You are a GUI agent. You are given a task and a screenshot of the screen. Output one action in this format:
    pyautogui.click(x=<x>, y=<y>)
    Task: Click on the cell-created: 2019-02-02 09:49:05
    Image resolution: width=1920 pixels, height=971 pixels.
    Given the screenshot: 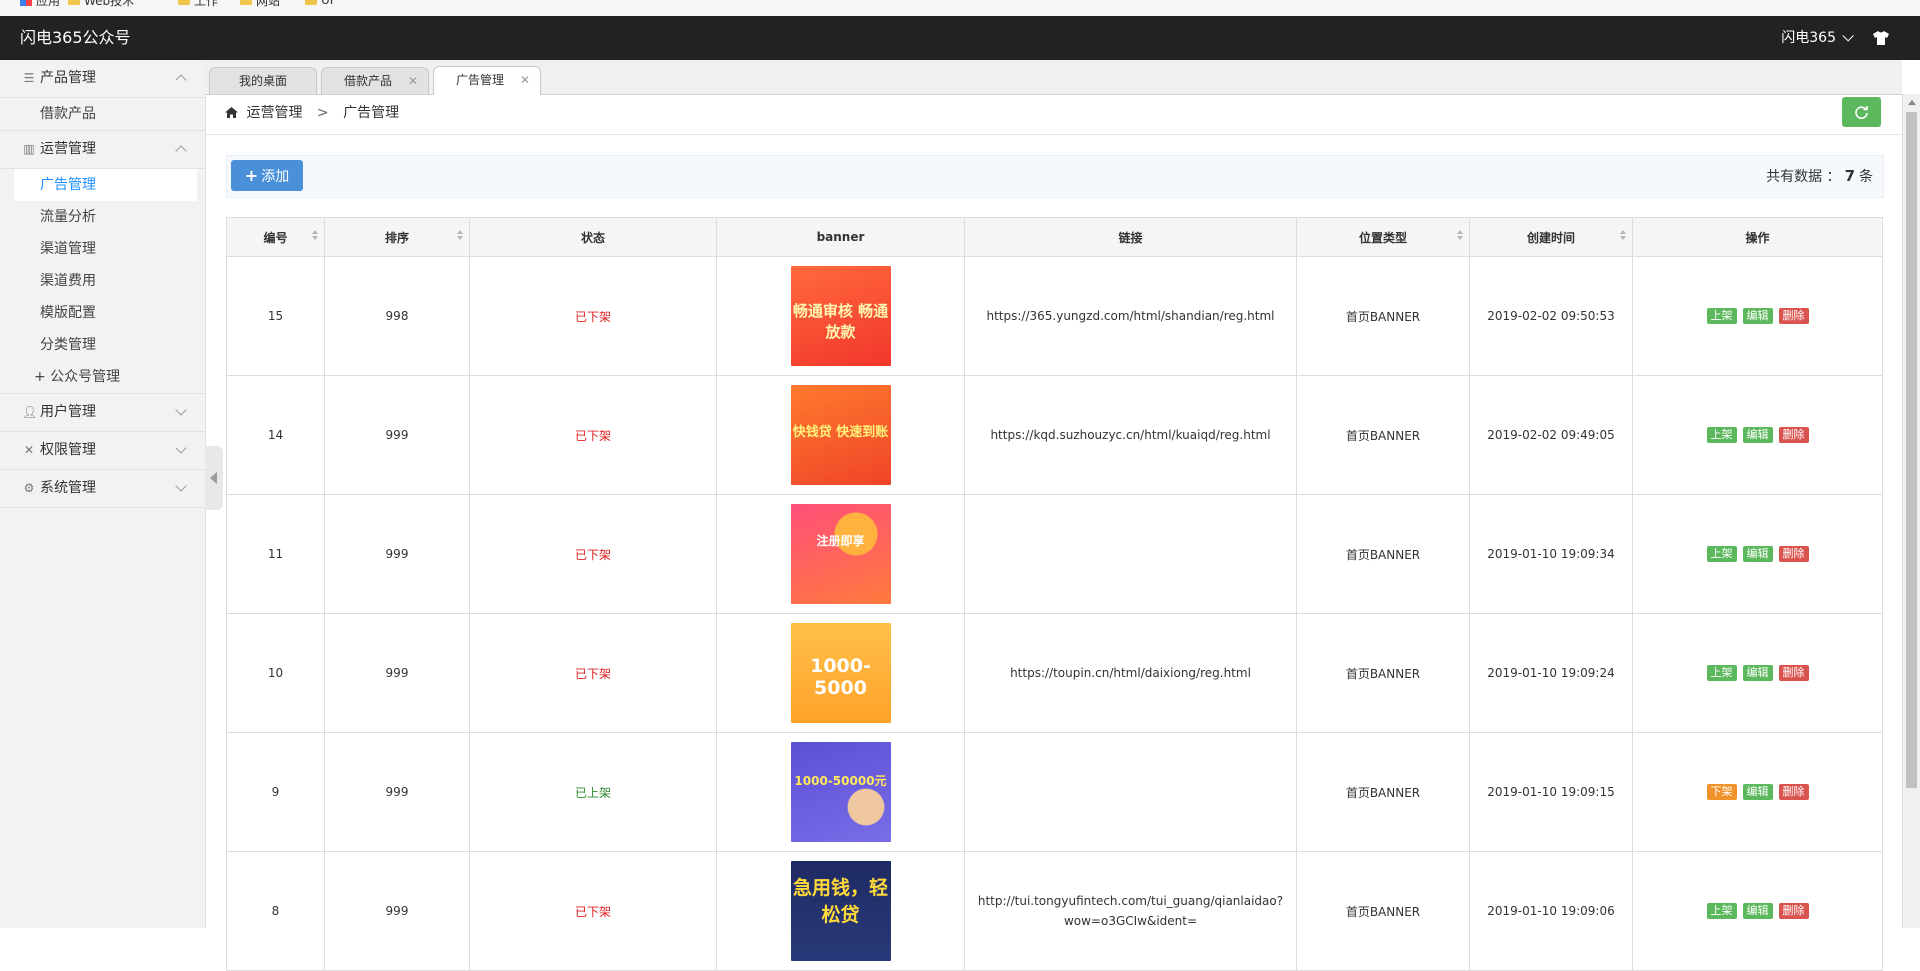 What is the action you would take?
    pyautogui.click(x=1551, y=435)
    